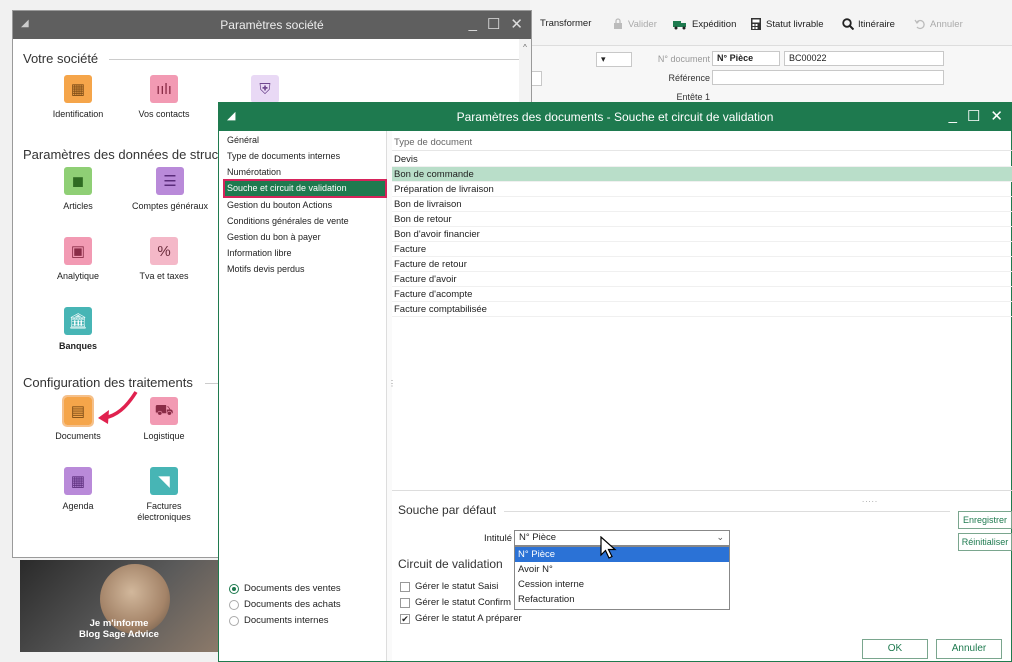 The image size is (1012, 662). What do you see at coordinates (119, 623) in the screenshot?
I see `ad-line1: Je m'informe` at bounding box center [119, 623].